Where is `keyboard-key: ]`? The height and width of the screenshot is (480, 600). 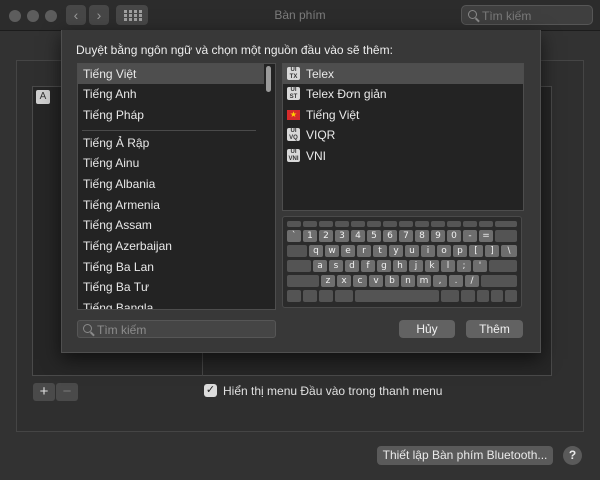
keyboard-key: ] is located at coordinates (492, 251).